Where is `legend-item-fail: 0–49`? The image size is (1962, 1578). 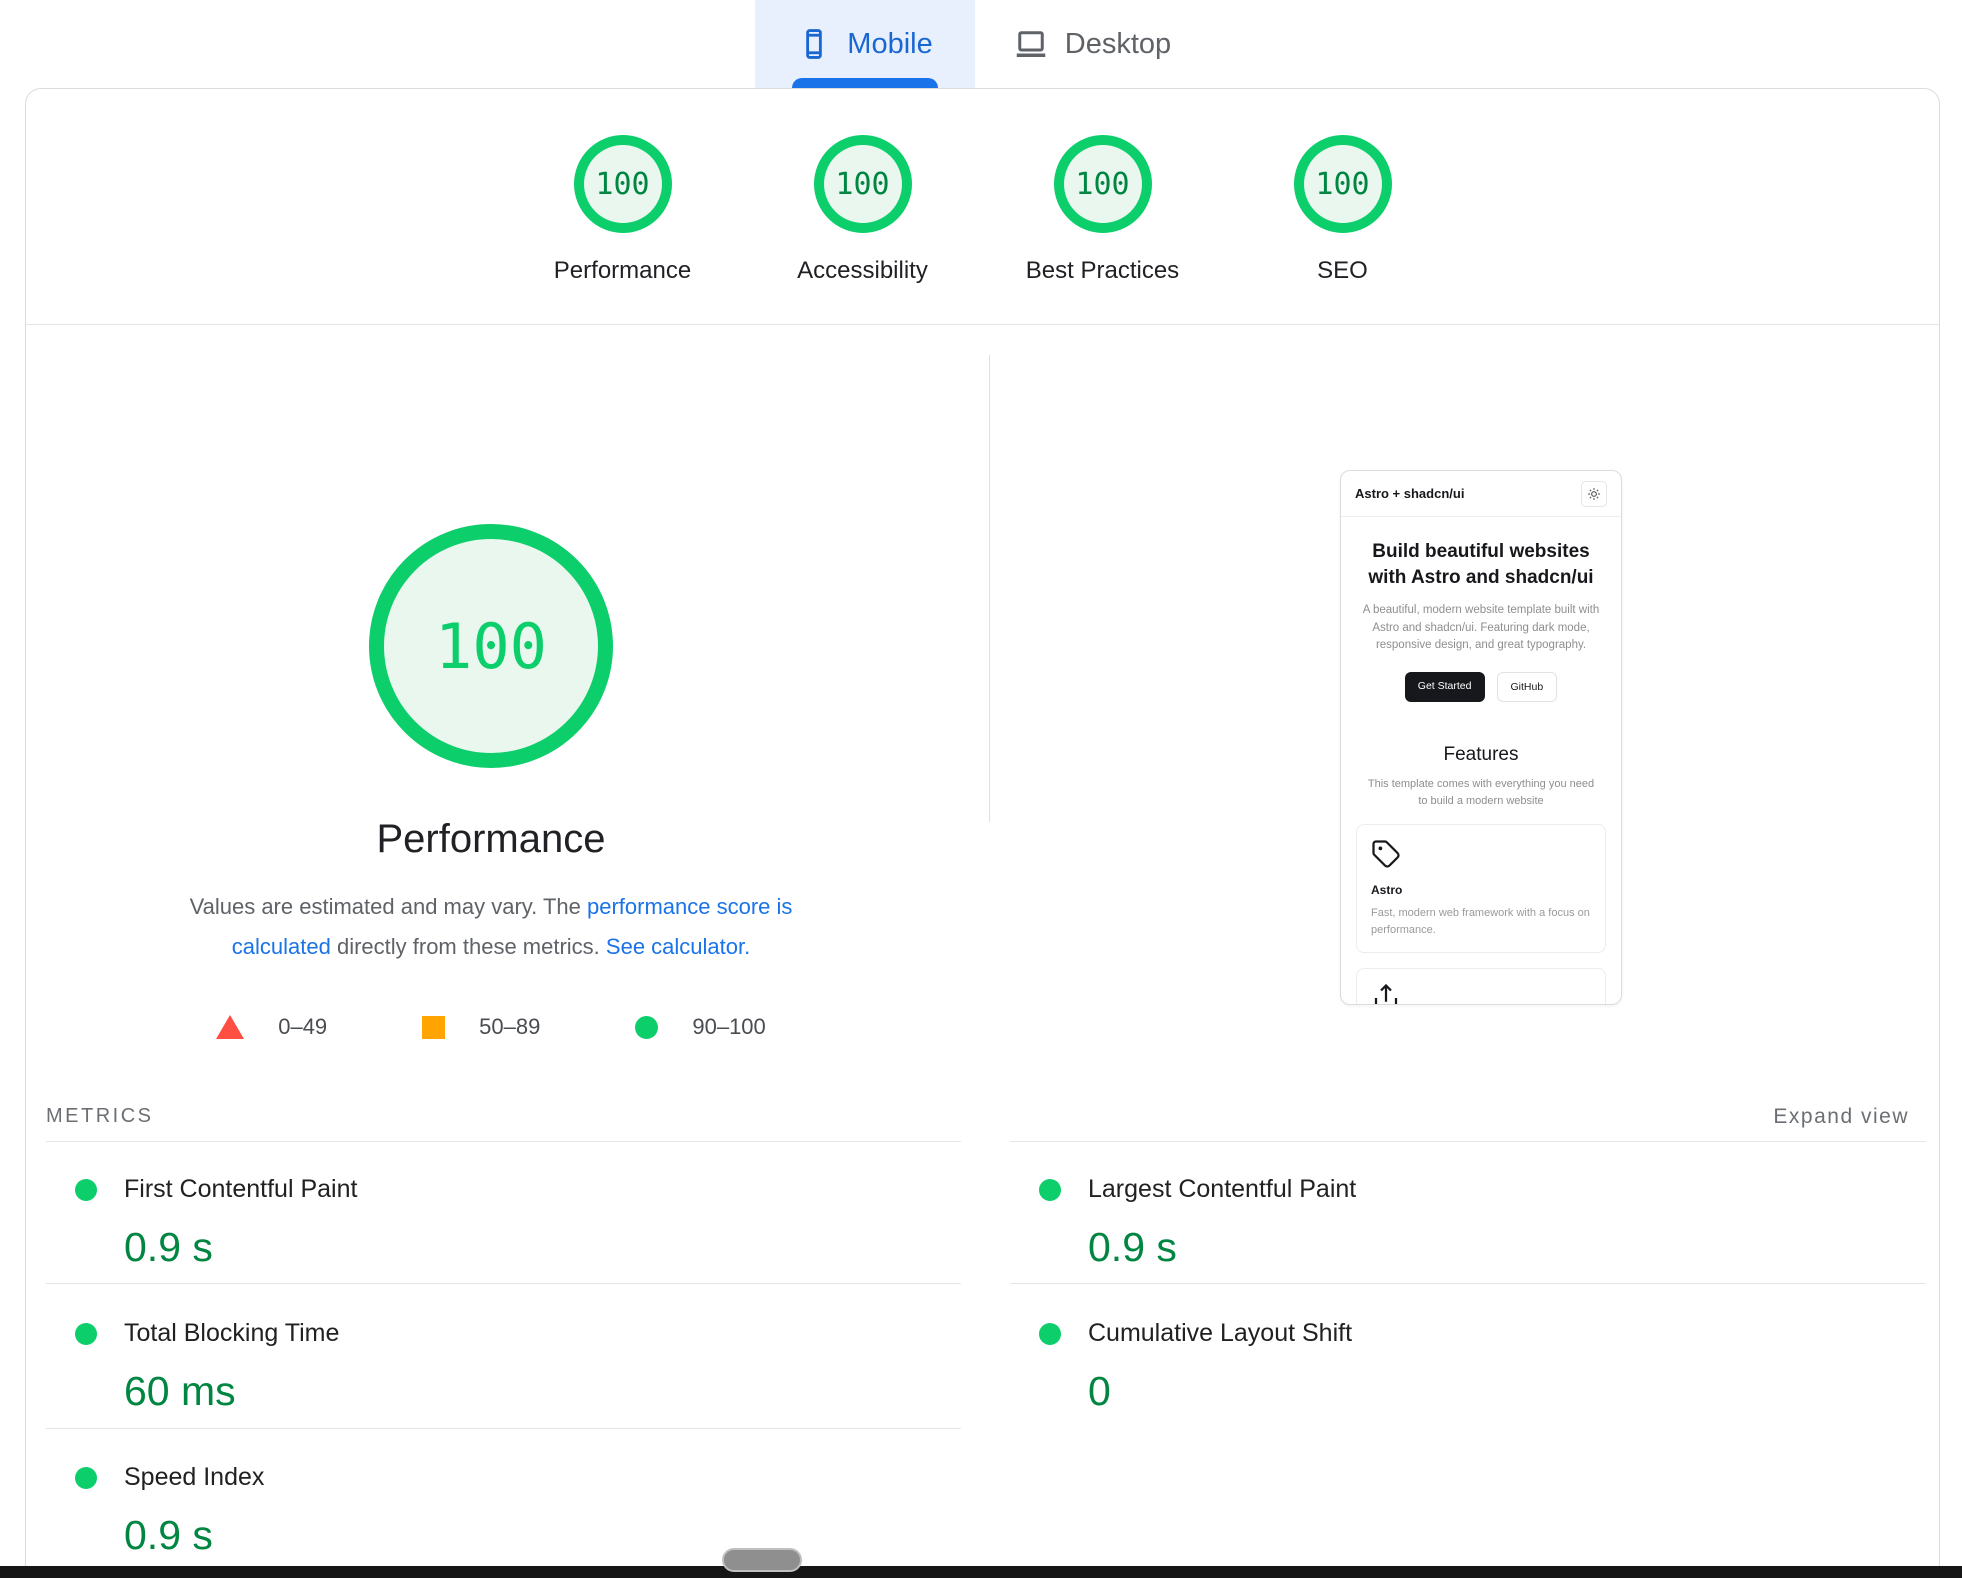
legend-item-fail: 0–49 is located at coordinates (271, 1027).